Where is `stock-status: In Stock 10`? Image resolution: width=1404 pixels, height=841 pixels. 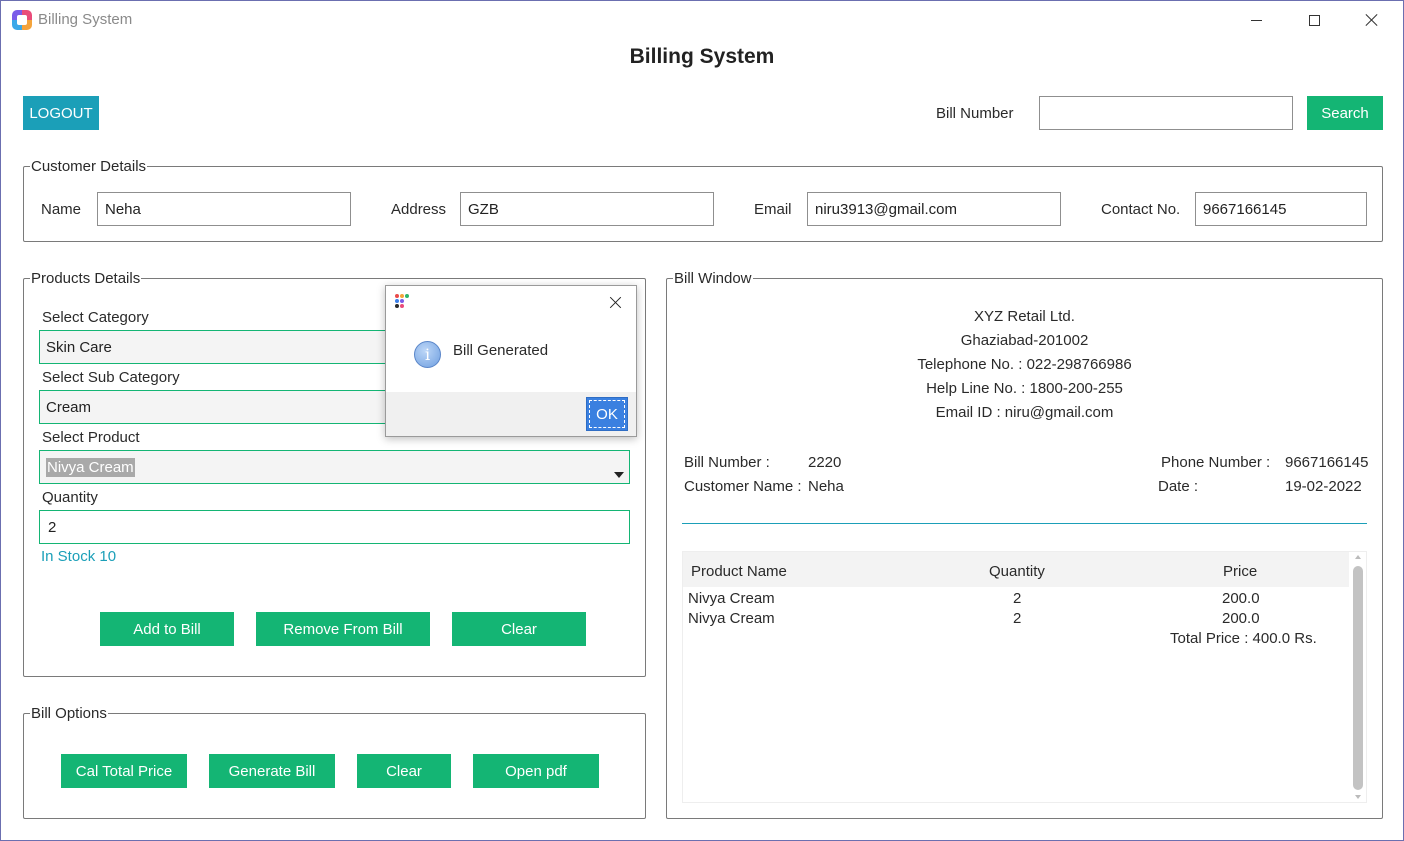
stock-status: In Stock 10 is located at coordinates (79, 556).